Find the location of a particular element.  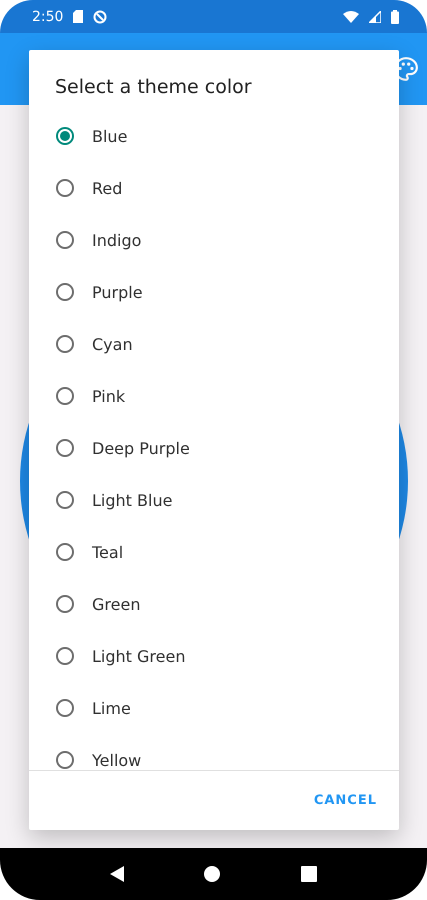

option-label: Indigo is located at coordinates (117, 240).